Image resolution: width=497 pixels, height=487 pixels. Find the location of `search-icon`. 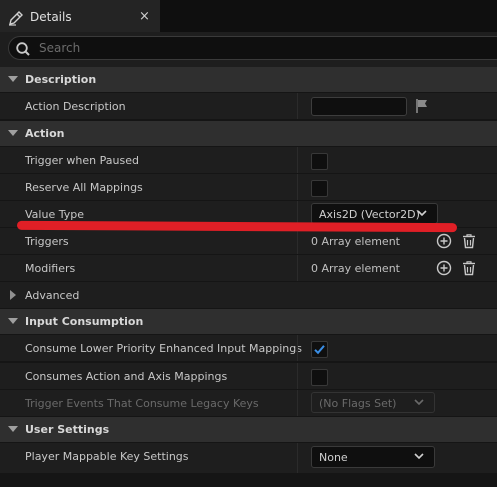

search-icon is located at coordinates (23, 49).